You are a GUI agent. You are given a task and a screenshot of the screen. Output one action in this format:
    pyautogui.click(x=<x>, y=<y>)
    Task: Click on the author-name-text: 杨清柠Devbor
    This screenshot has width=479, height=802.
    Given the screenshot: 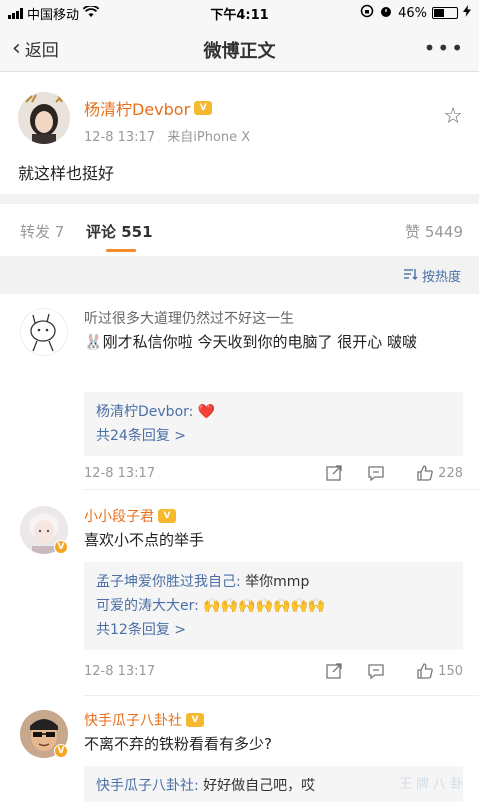 What is the action you would take?
    pyautogui.click(x=137, y=109)
    